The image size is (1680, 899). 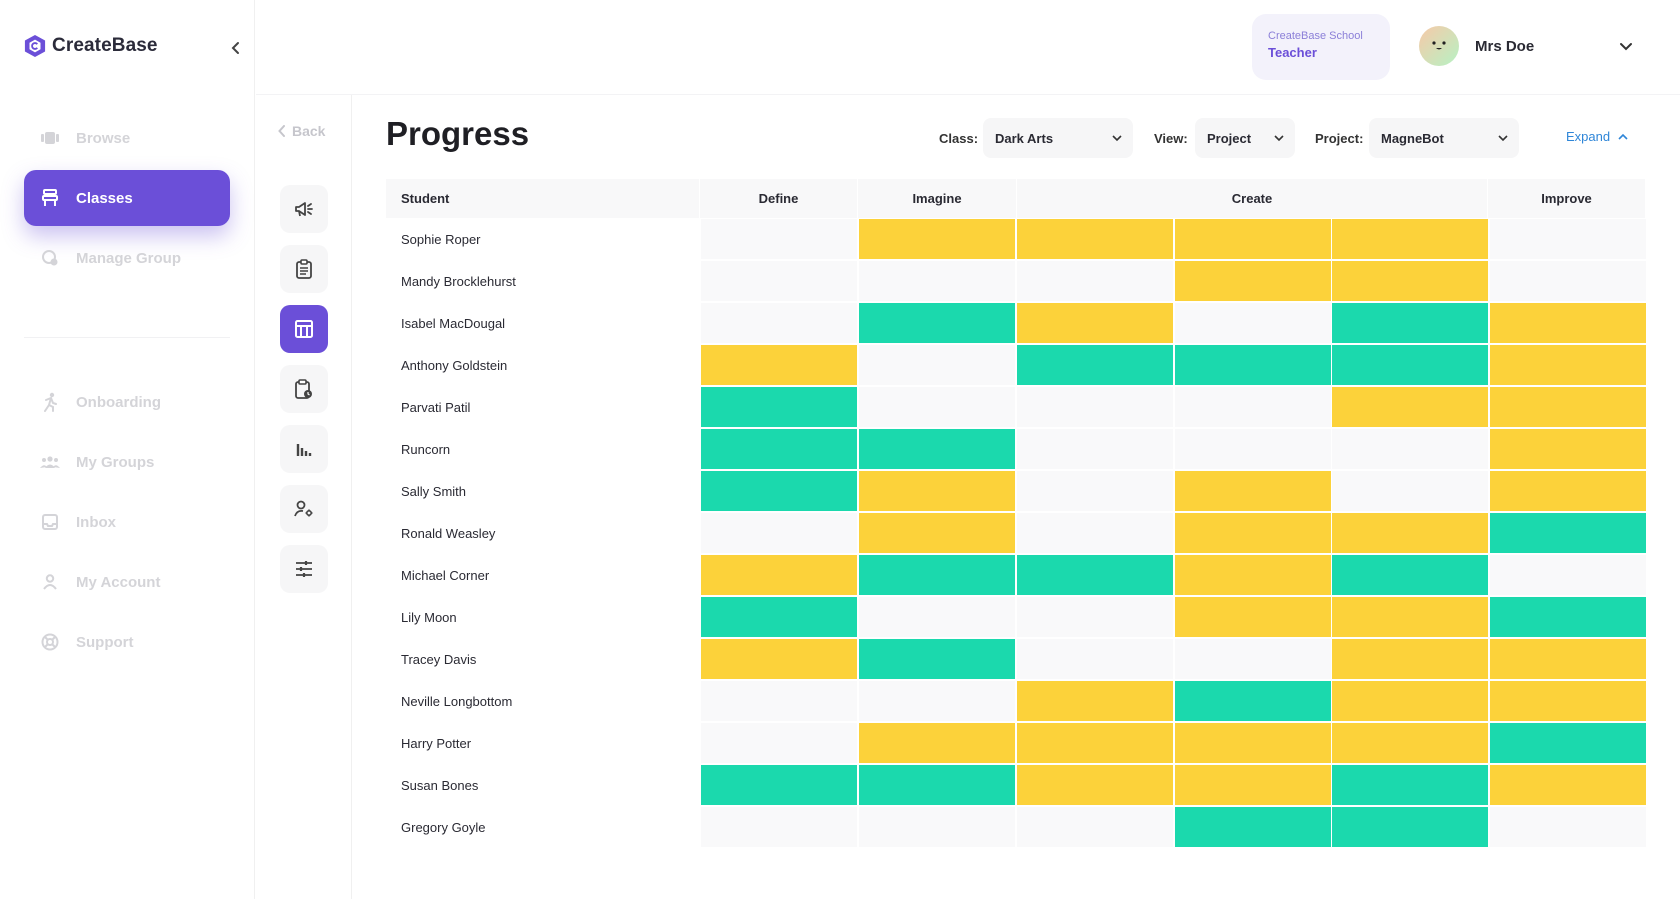 What do you see at coordinates (304, 509) in the screenshot?
I see `rail-button-manage-users` at bounding box center [304, 509].